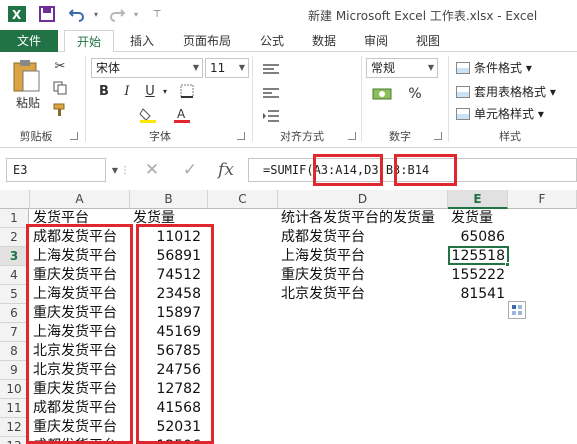  What do you see at coordinates (152, 170) in the screenshot?
I see `cancel-icon: ✕` at bounding box center [152, 170].